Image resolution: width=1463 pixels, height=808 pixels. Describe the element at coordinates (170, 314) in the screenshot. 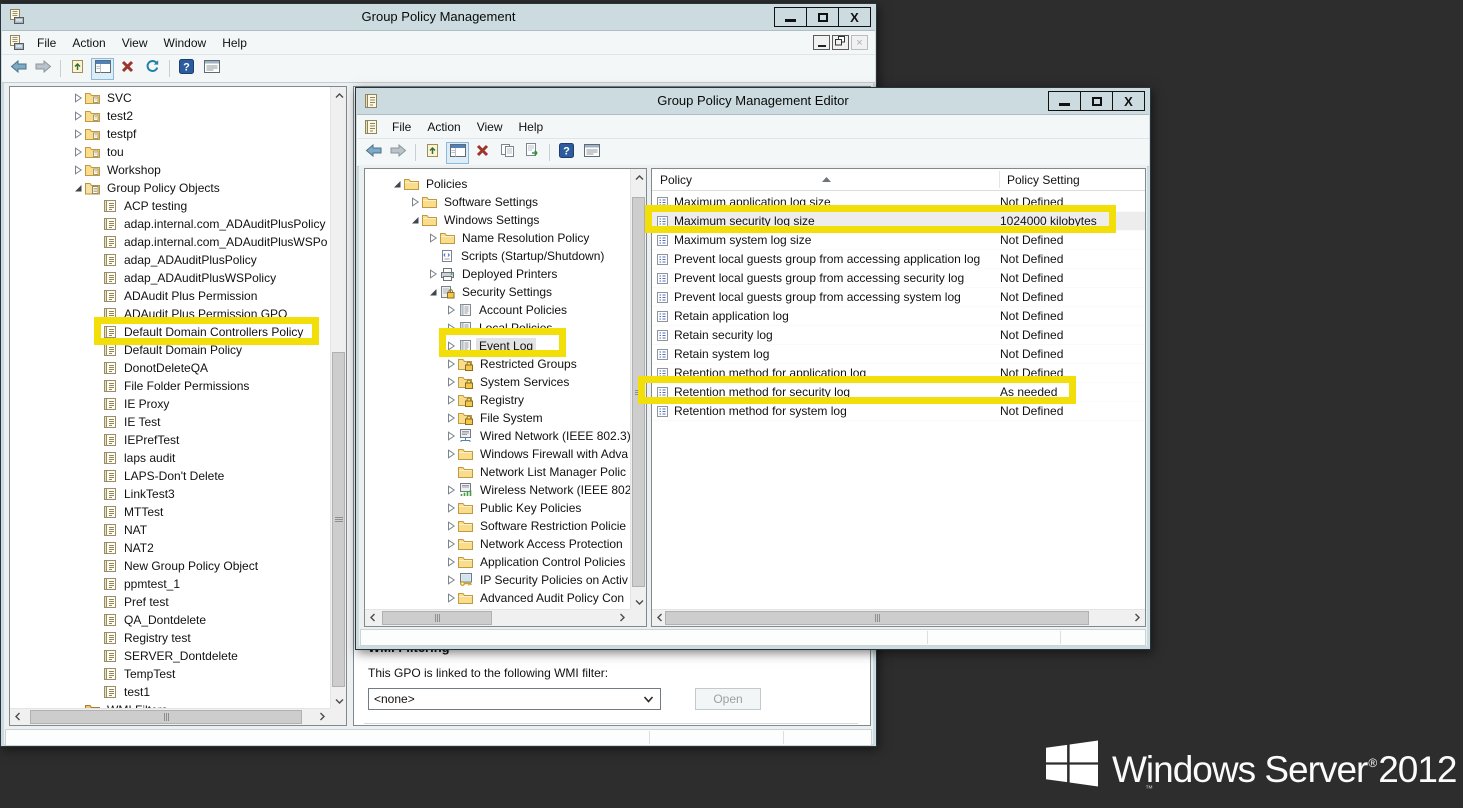

I see `tree-item: ADAudit Plus Permission GPO` at that location.